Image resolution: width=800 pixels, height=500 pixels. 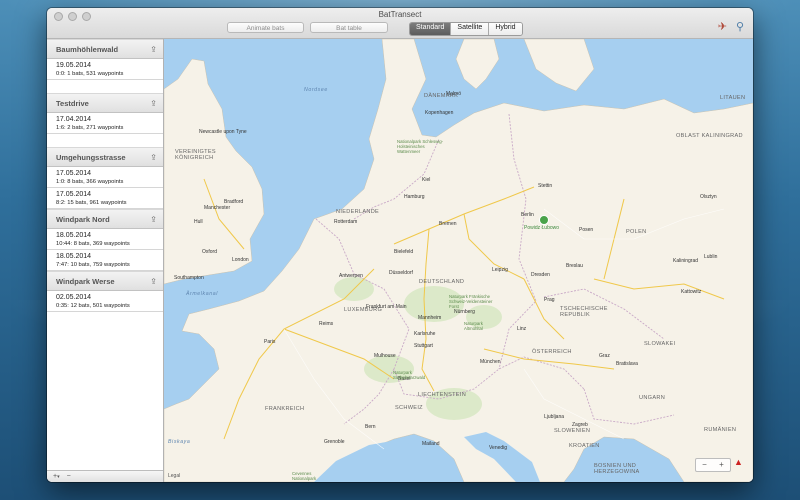 What do you see at coordinates (549, 300) in the screenshot?
I see `city-label: Prag` at bounding box center [549, 300].